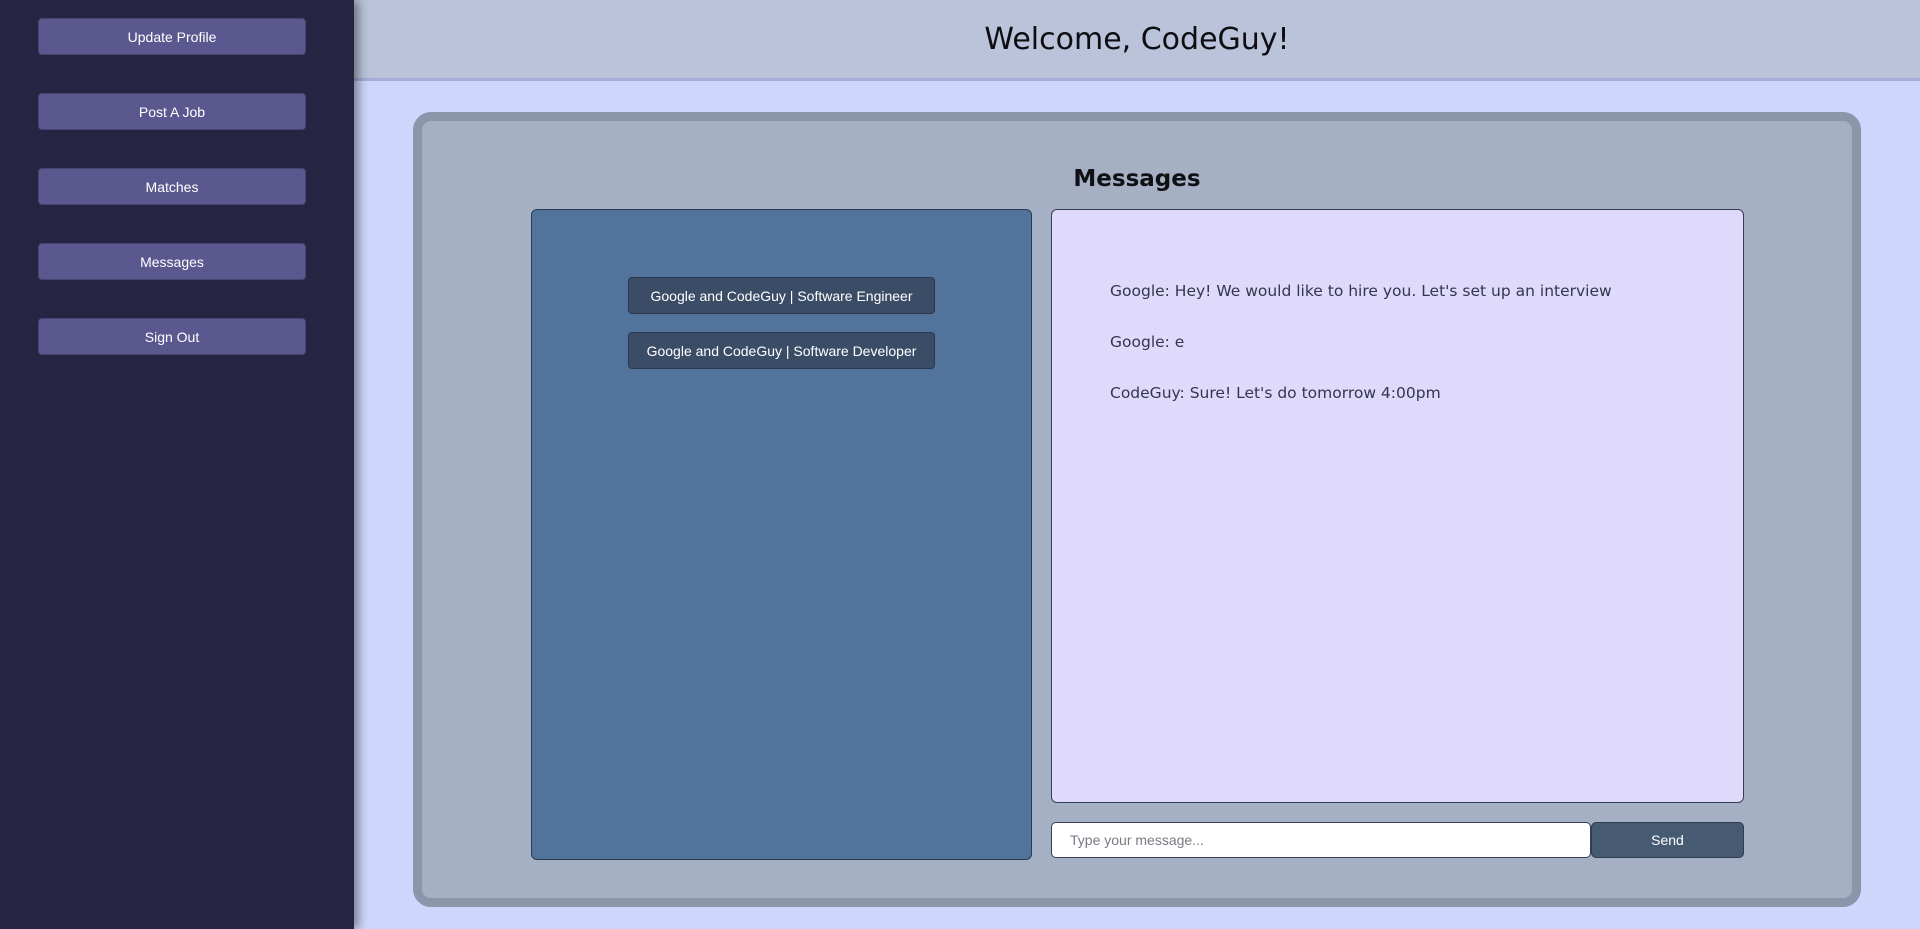  I want to click on message-item: CodeGuy: Sure! Let's do tomorrow 4:00pm, so click(1275, 393).